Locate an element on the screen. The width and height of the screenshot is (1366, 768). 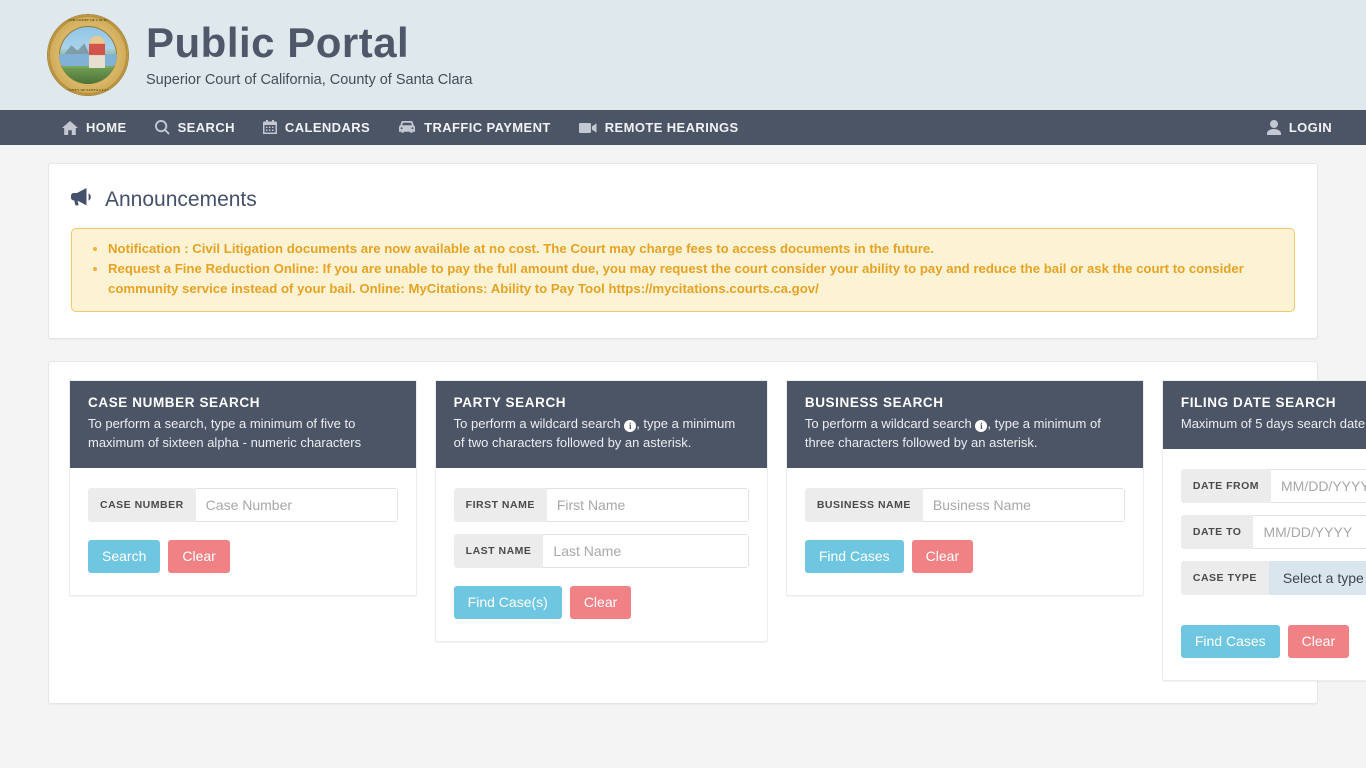
filing-date-button-row: Find Cases Clear is located at coordinates (1273, 641).